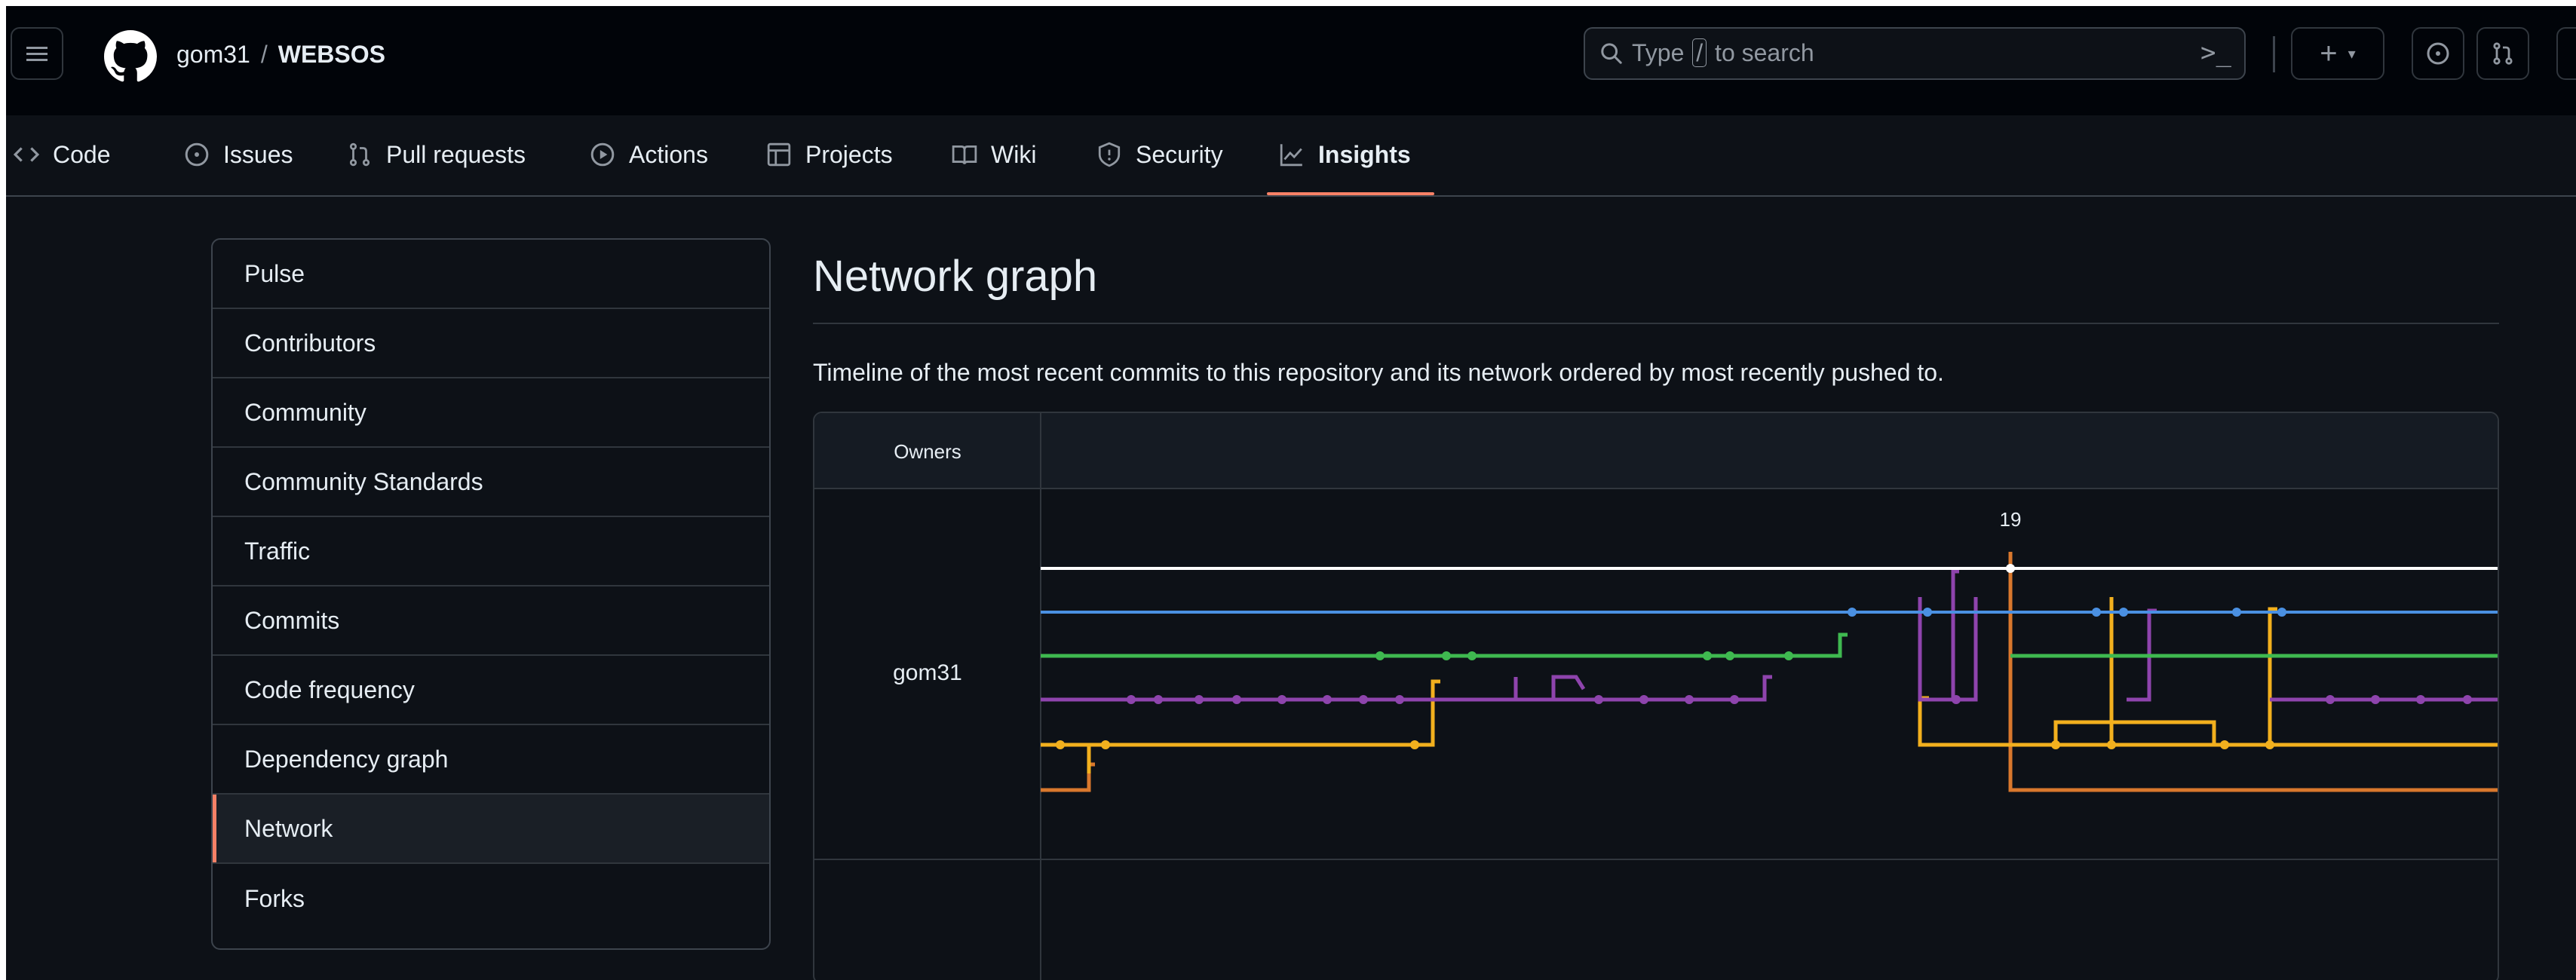 Image resolution: width=2576 pixels, height=980 pixels. What do you see at coordinates (26, 154) in the screenshot?
I see `code-icon` at bounding box center [26, 154].